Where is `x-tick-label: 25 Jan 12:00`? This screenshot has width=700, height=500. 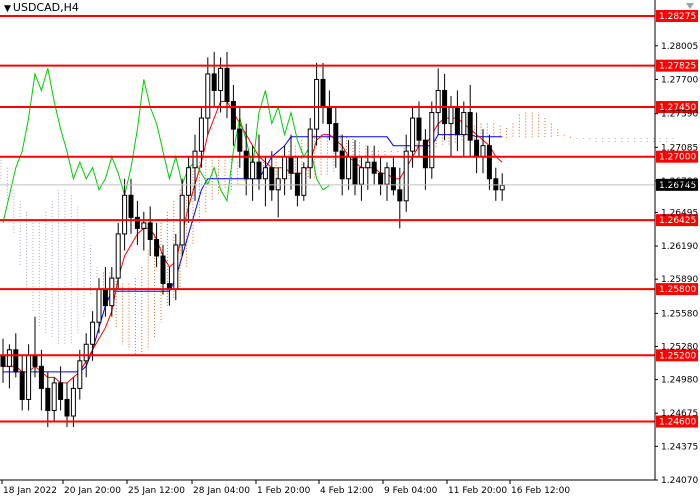 x-tick-label: 25 Jan 12:00 is located at coordinates (156, 491).